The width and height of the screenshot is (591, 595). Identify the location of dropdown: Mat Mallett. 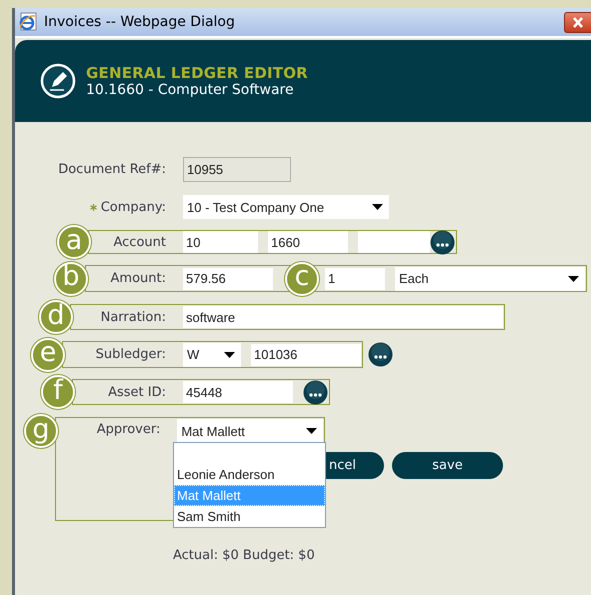
(250, 431).